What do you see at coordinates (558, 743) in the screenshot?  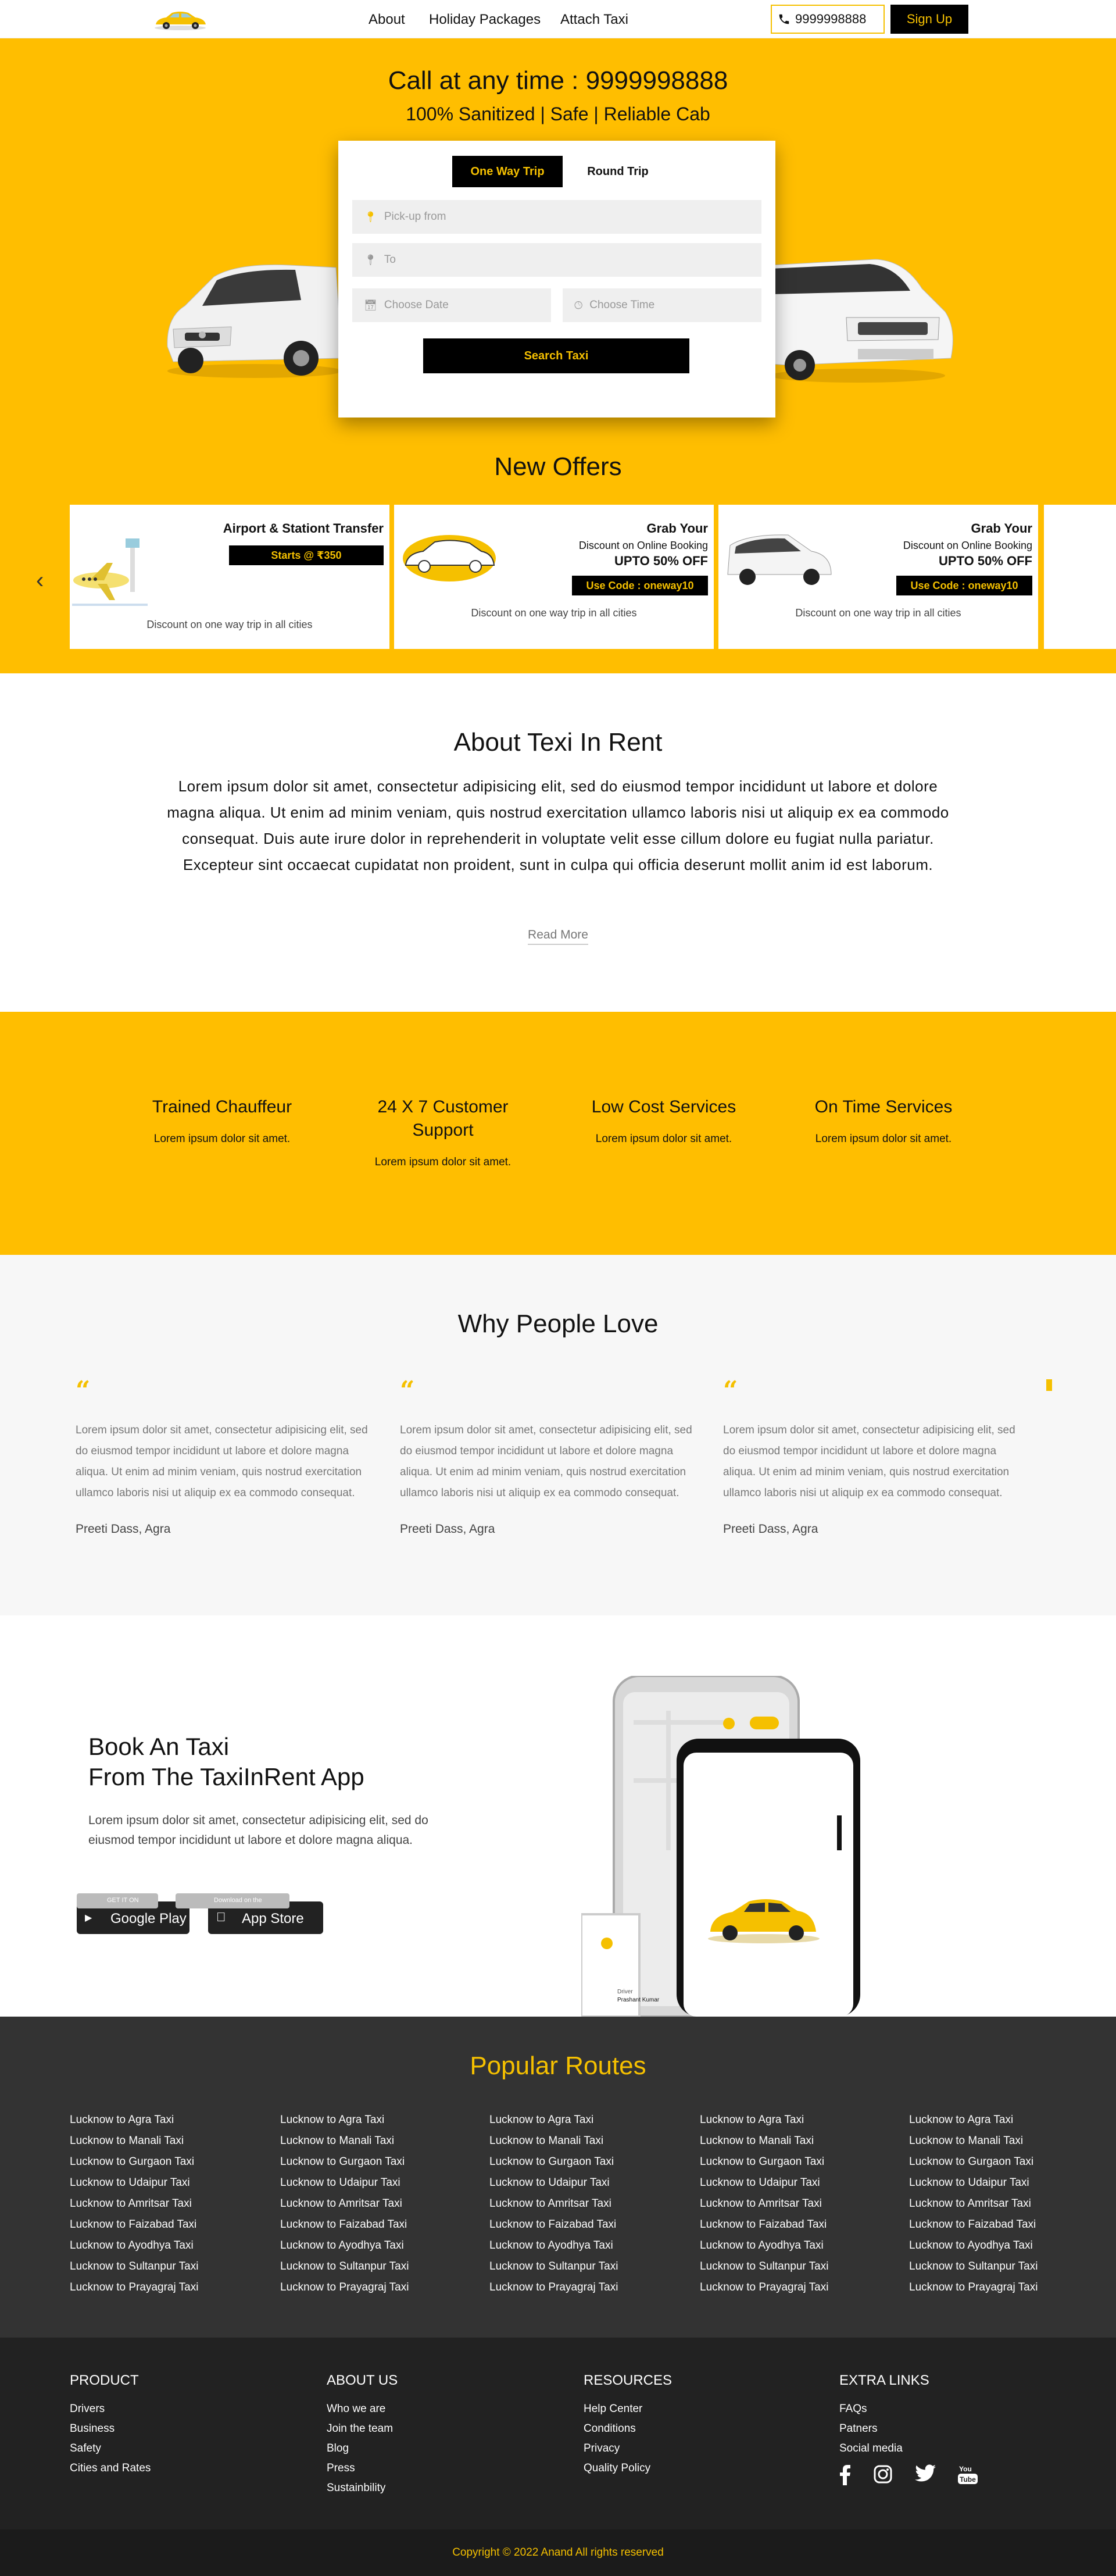 I see `about-title: About Texi In Rent` at bounding box center [558, 743].